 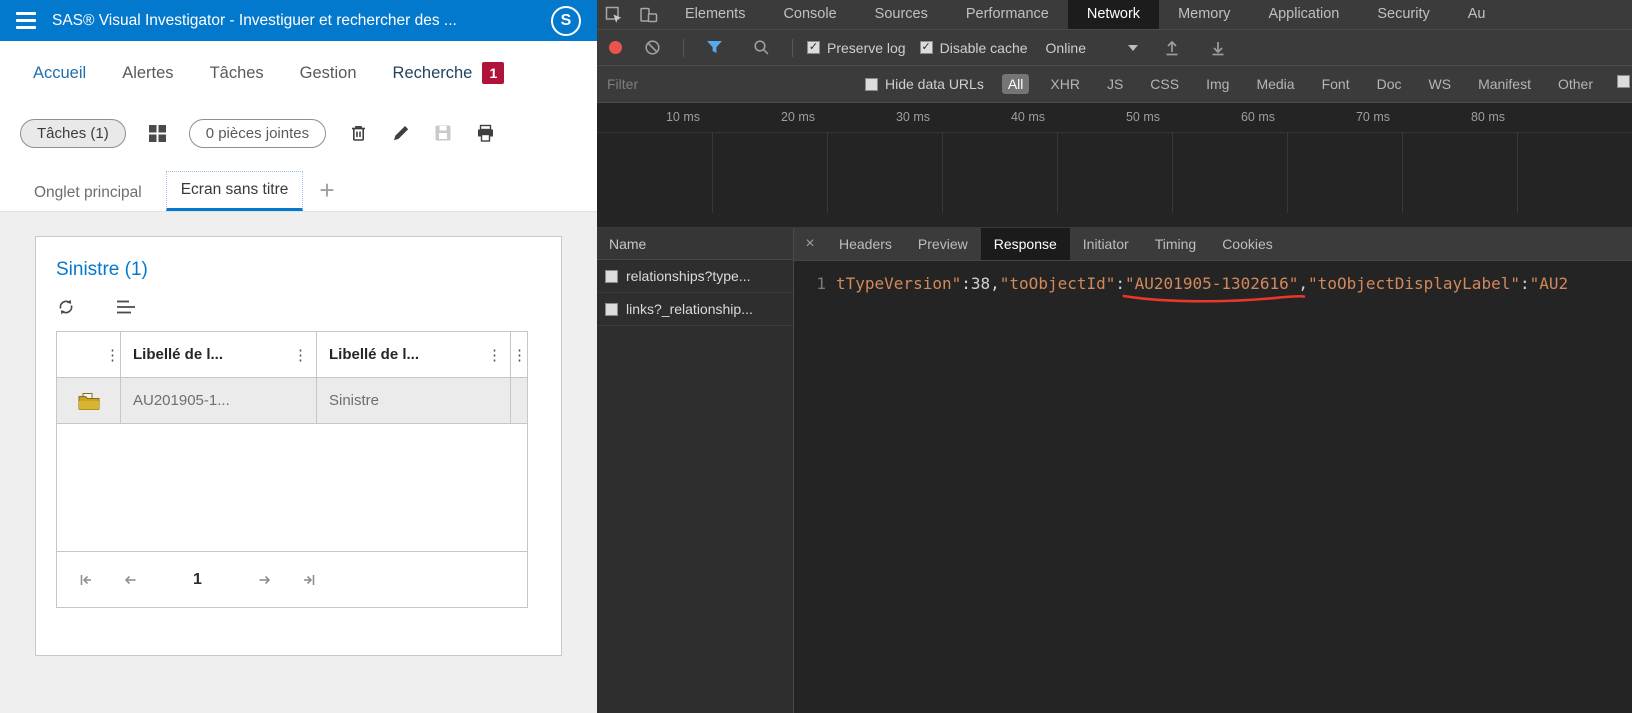 What do you see at coordinates (761, 47) in the screenshot?
I see `search-icon` at bounding box center [761, 47].